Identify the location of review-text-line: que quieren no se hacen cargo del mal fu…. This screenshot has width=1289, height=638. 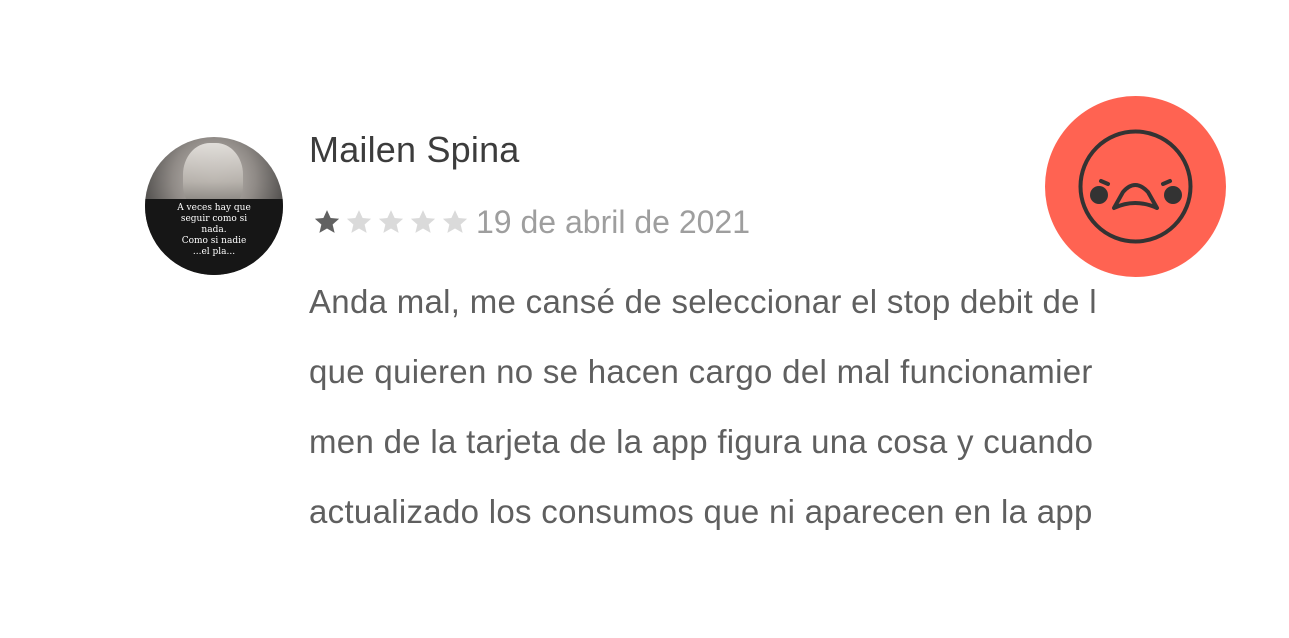
(701, 371).